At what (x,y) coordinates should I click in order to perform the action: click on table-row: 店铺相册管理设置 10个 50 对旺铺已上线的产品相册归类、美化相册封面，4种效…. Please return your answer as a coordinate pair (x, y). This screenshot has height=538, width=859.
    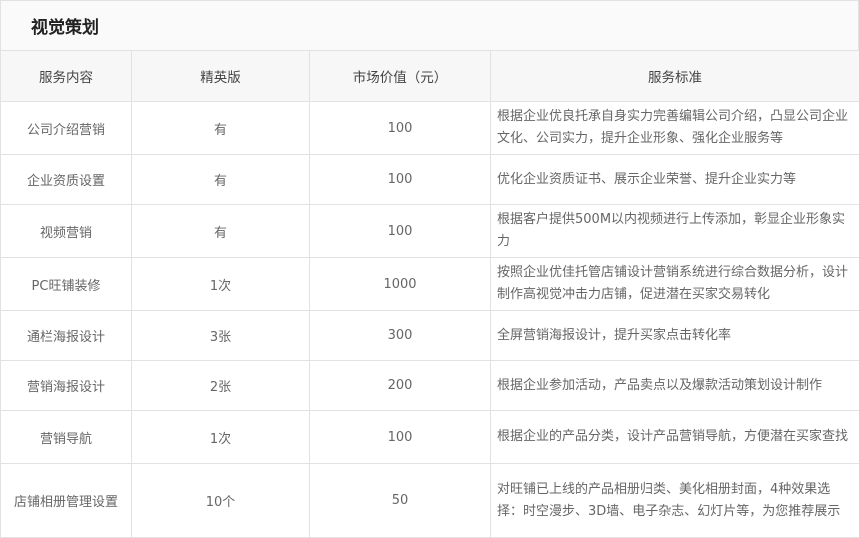
    Looking at the image, I should click on (429, 500).